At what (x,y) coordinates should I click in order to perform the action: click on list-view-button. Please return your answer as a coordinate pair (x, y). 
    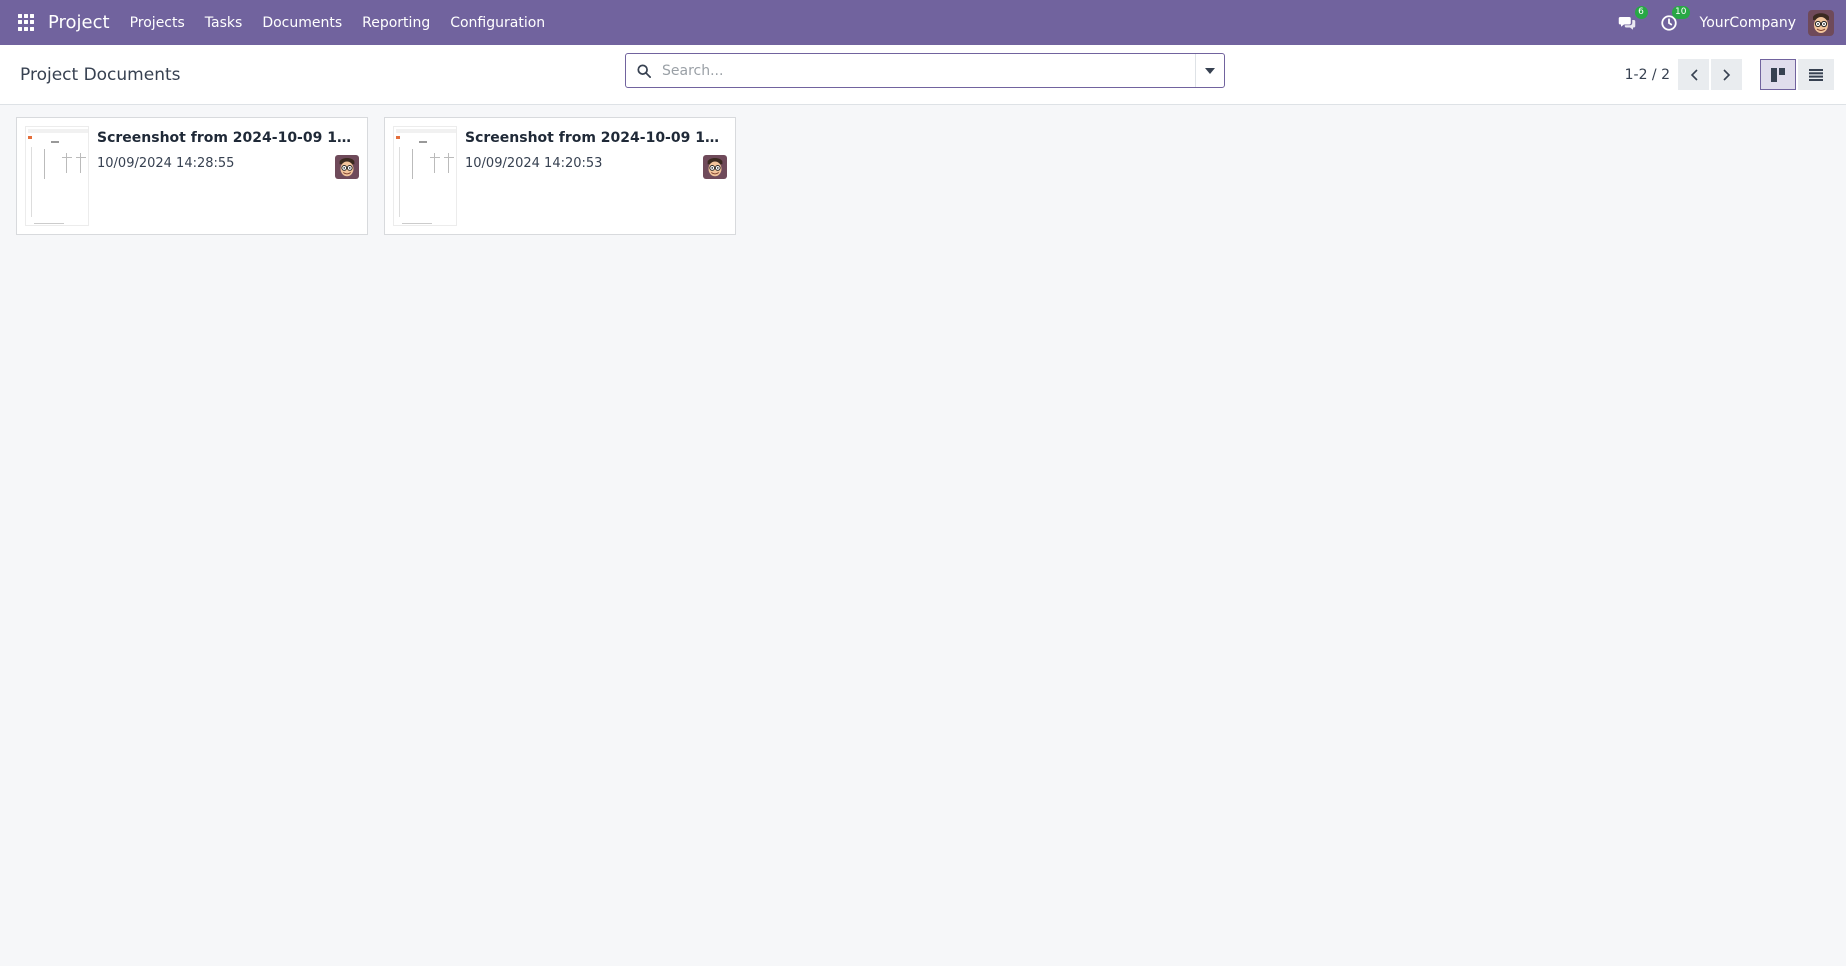
    Looking at the image, I should click on (1816, 74).